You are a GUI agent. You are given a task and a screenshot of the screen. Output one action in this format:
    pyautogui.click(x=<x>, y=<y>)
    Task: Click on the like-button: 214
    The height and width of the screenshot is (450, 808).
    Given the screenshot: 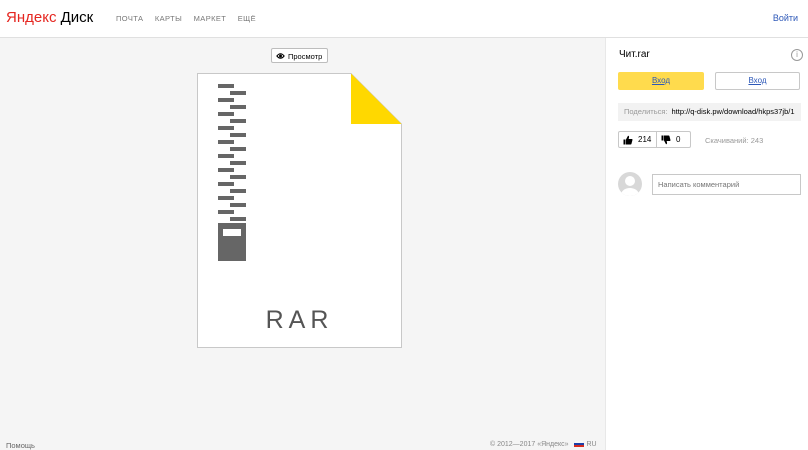 What is the action you would take?
    pyautogui.click(x=637, y=139)
    